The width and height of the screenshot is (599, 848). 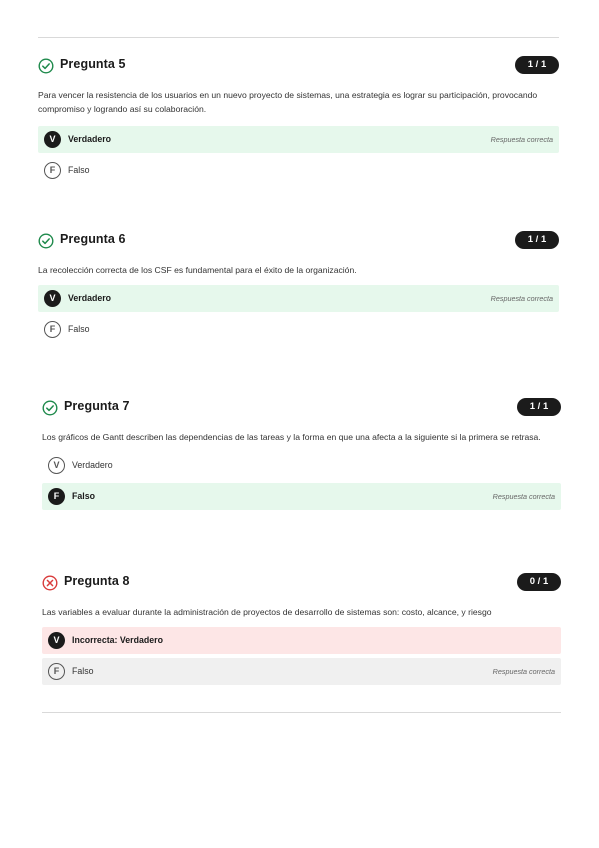 I want to click on option-label: Incorrecta: Verdadero, so click(x=117, y=640).